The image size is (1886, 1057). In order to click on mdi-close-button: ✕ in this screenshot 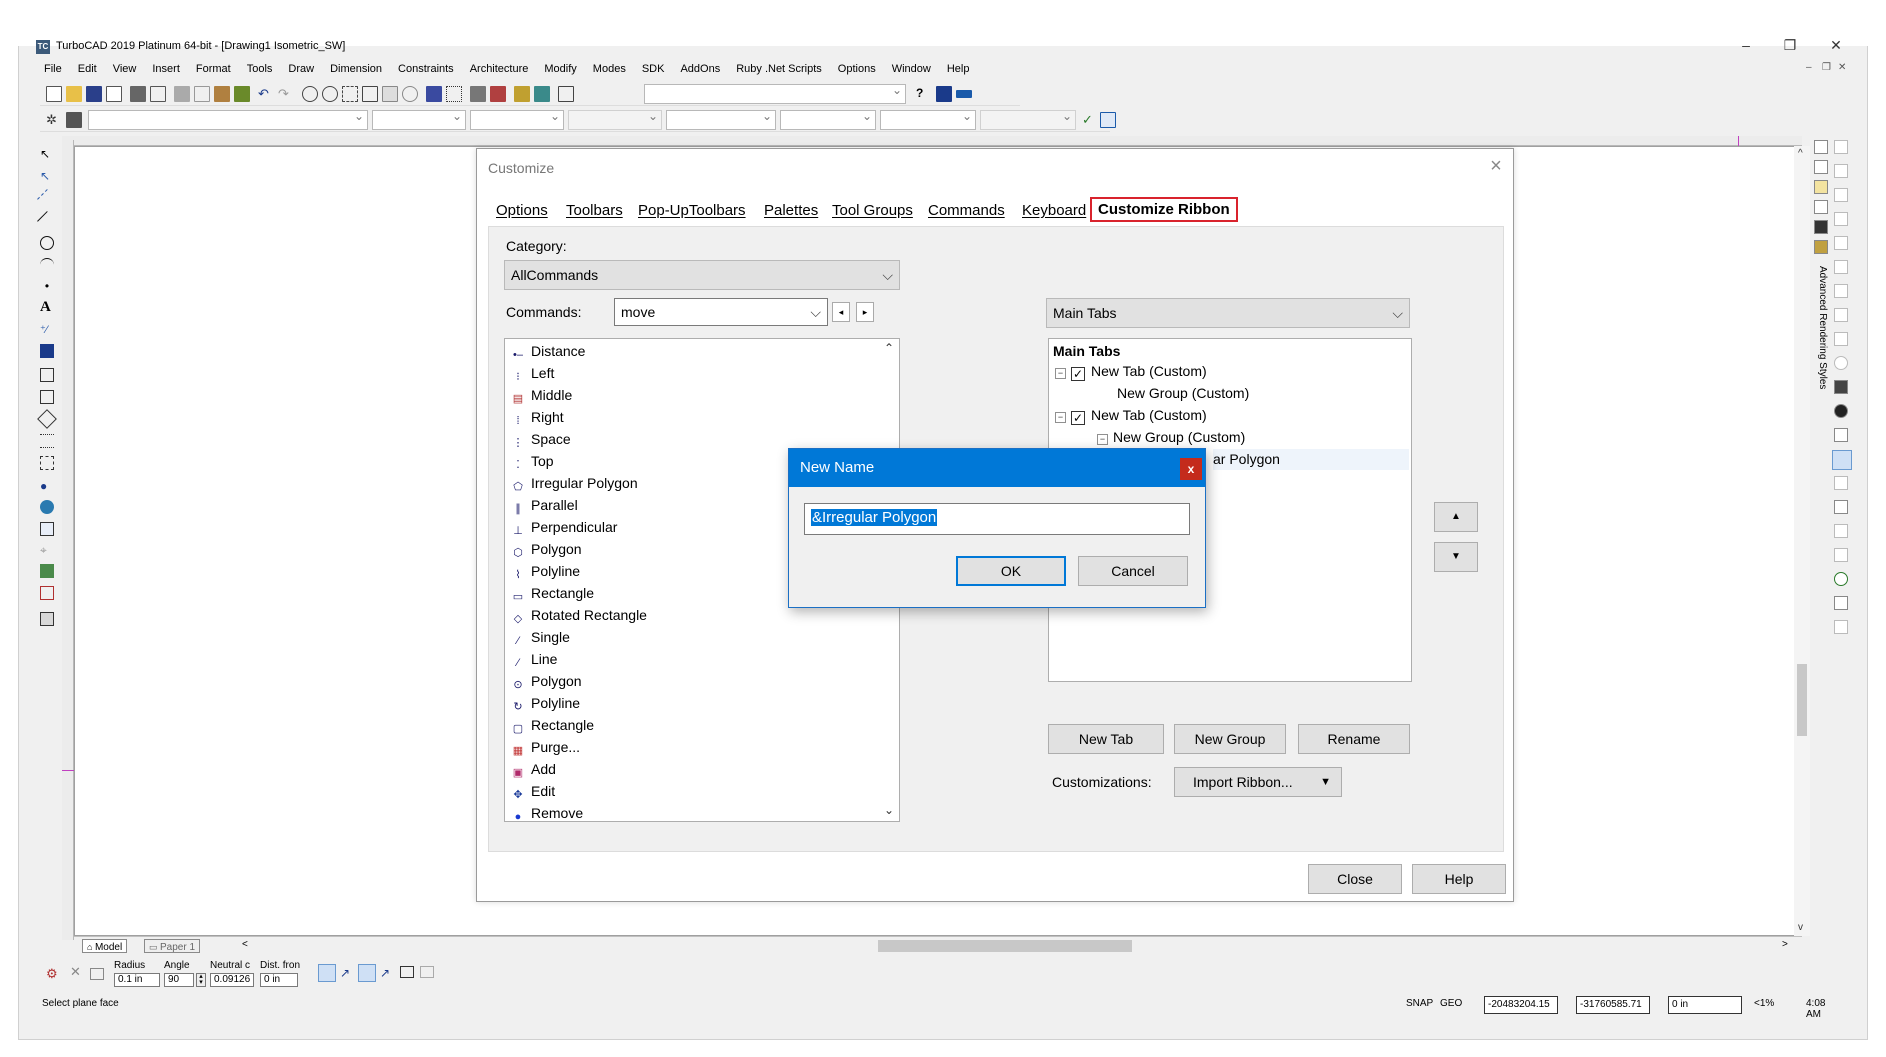, I will do `click(1842, 67)`.